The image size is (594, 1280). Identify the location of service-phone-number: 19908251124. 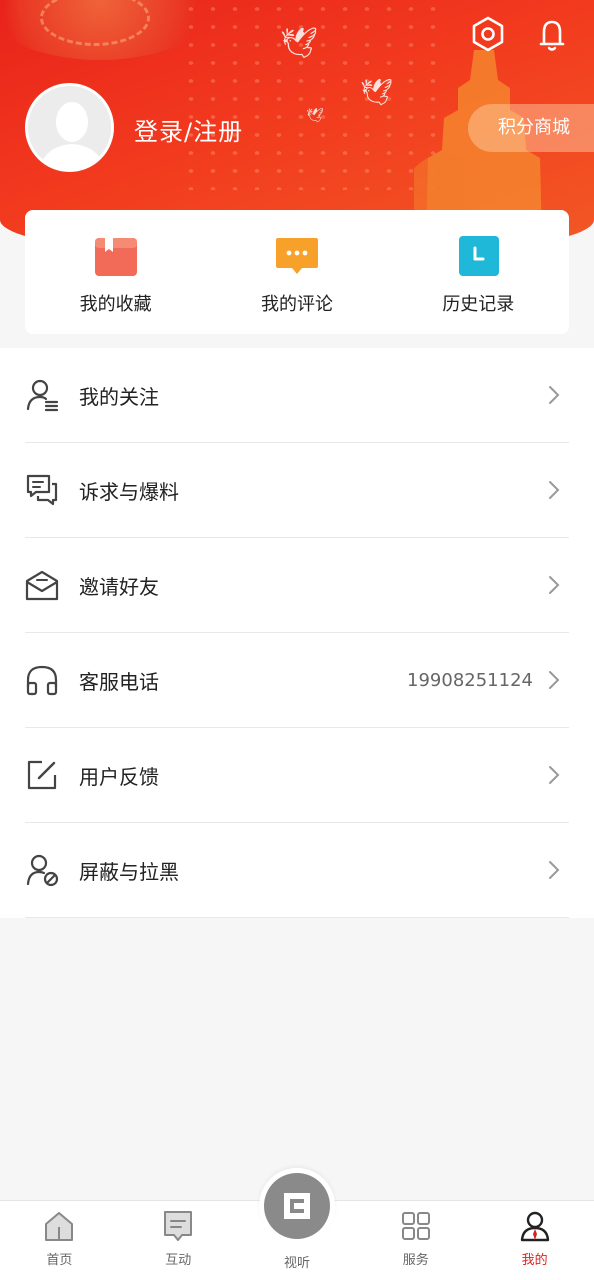
(470, 680).